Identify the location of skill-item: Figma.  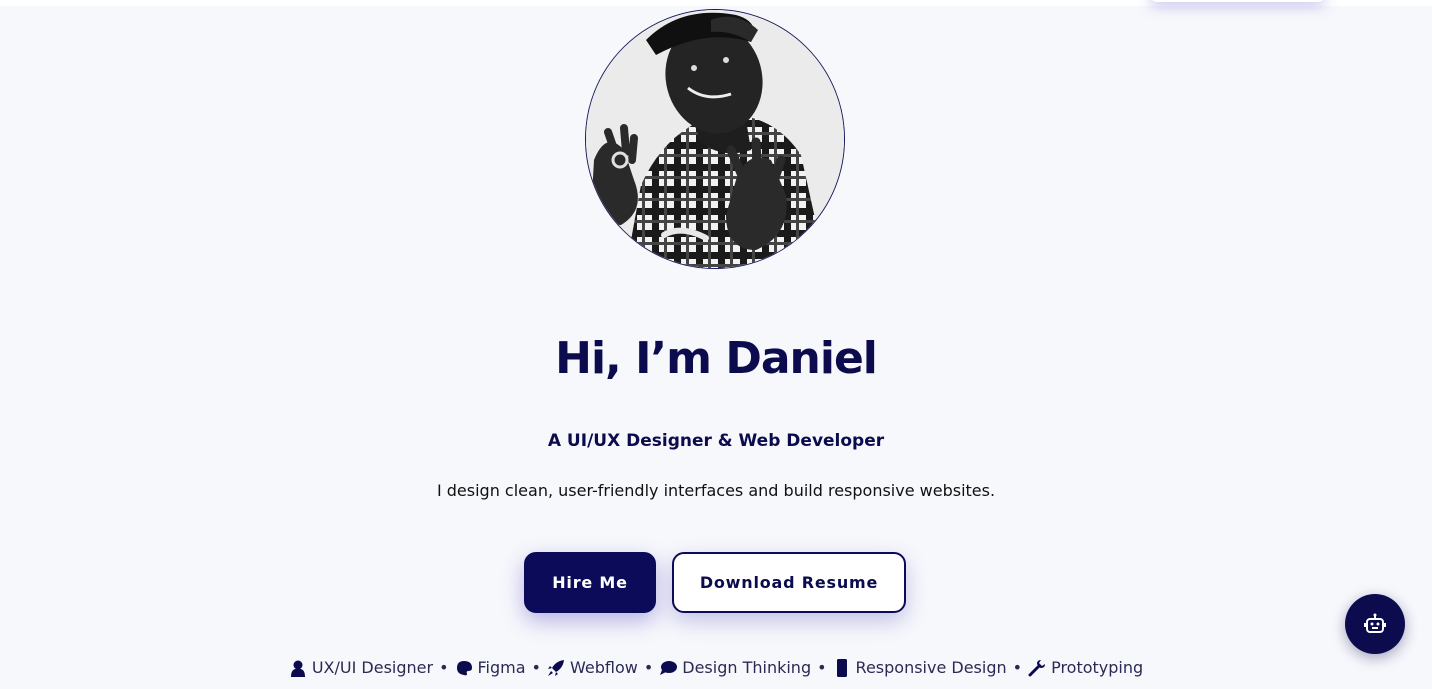
(490, 667).